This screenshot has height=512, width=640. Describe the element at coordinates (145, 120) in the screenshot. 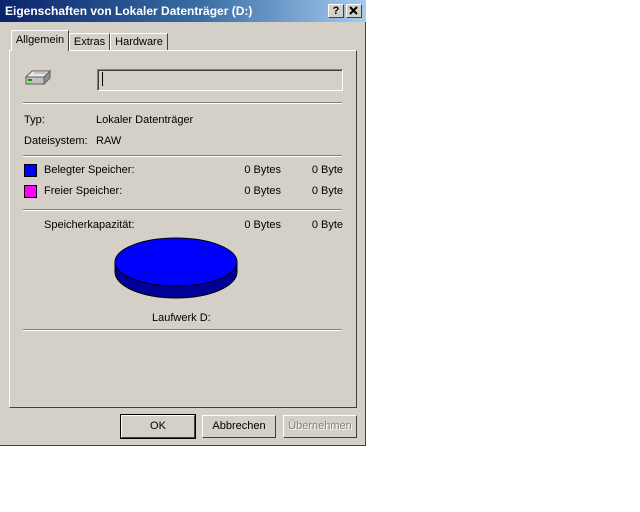

I see `type-value: Lokaler Datenträger` at that location.